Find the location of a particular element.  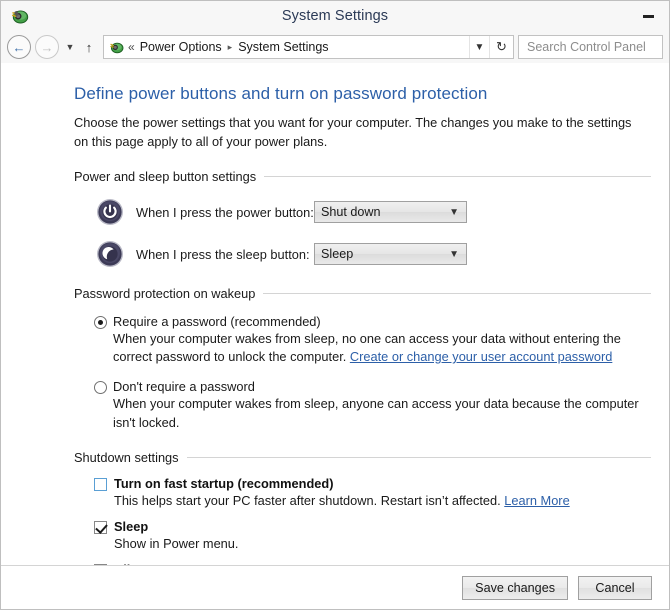

radio-label-require-password: Require a password (recommended) is located at coordinates (217, 322).